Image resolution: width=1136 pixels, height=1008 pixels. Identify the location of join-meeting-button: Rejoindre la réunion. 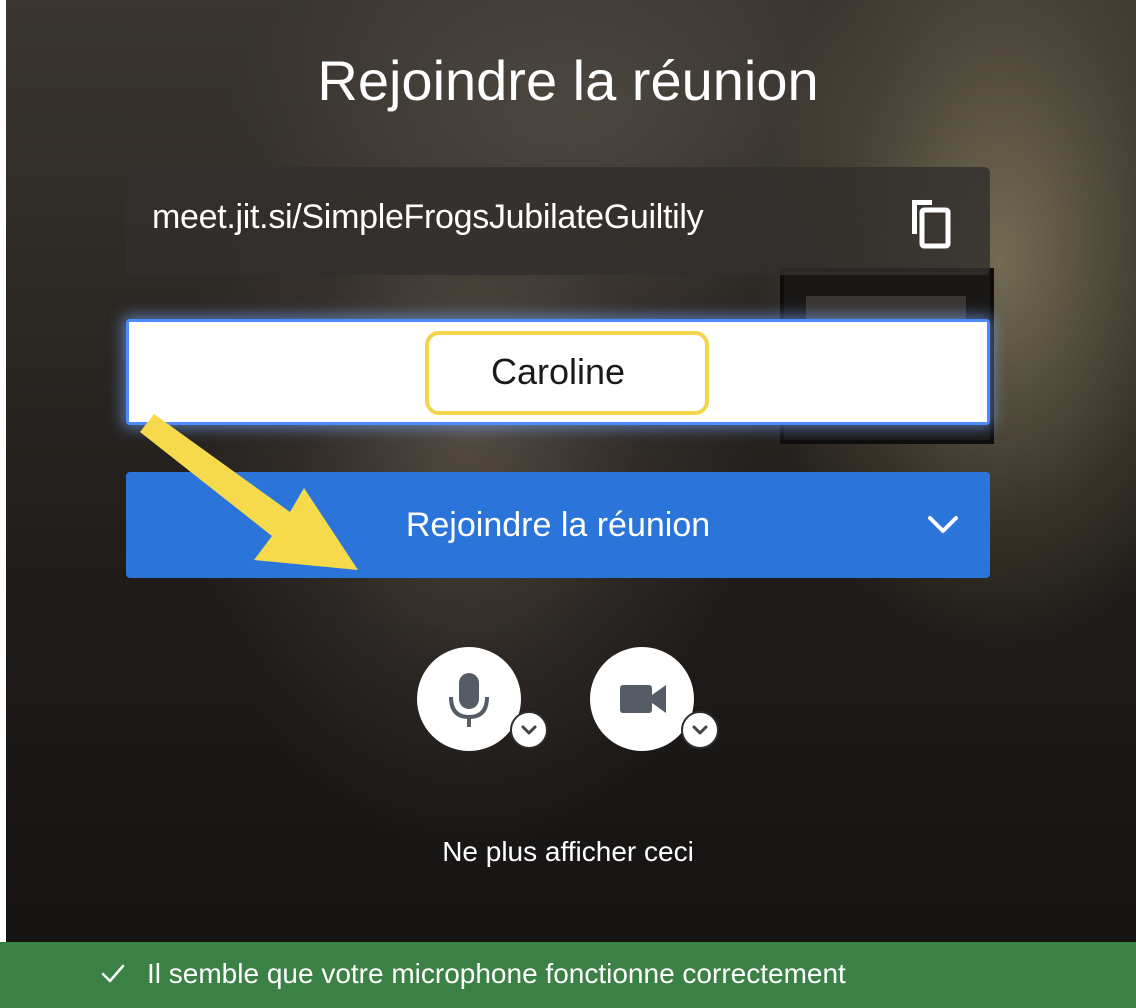
(558, 525).